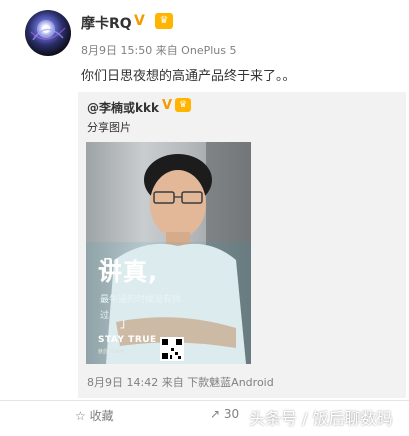 The height and width of the screenshot is (436, 409). Describe the element at coordinates (128, 272) in the screenshot. I see `image-headline: 讲真,` at that location.